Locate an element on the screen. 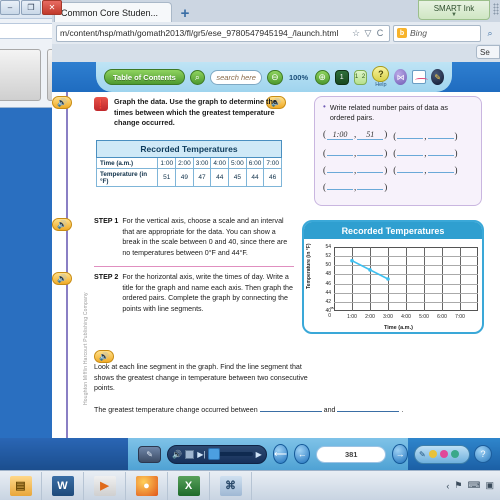 This screenshot has height=500, width=500. chevron-down-icon: ▽ is located at coordinates (368, 33).